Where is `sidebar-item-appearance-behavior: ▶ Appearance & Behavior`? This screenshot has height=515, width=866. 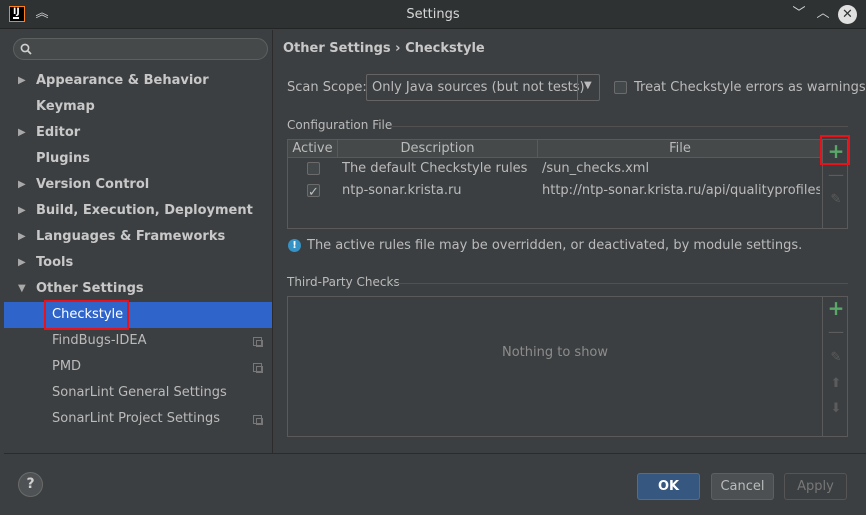
sidebar-item-appearance-behavior: ▶ Appearance & Behavior is located at coordinates (138, 81).